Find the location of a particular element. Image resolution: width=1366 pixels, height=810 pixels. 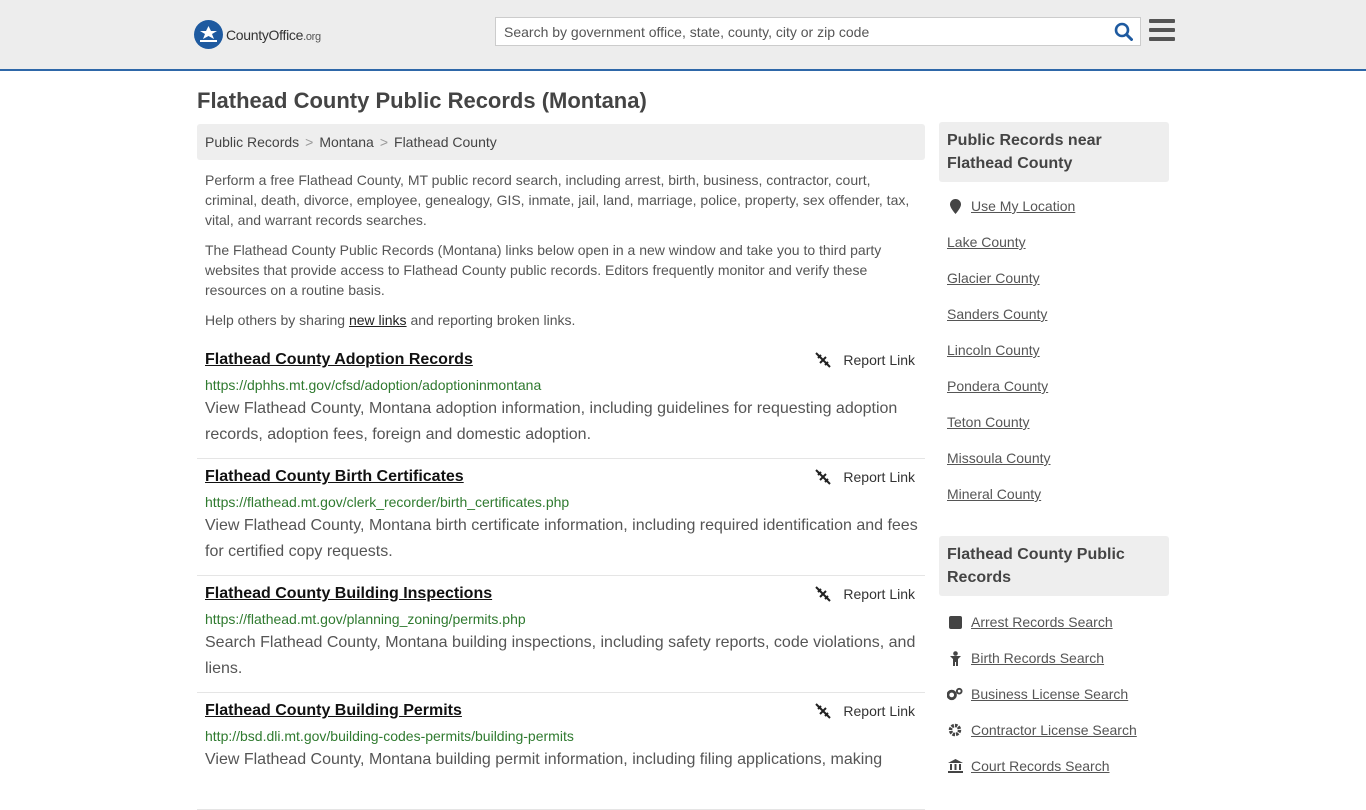

nearby-county-link: Lake County is located at coordinates (986, 242).